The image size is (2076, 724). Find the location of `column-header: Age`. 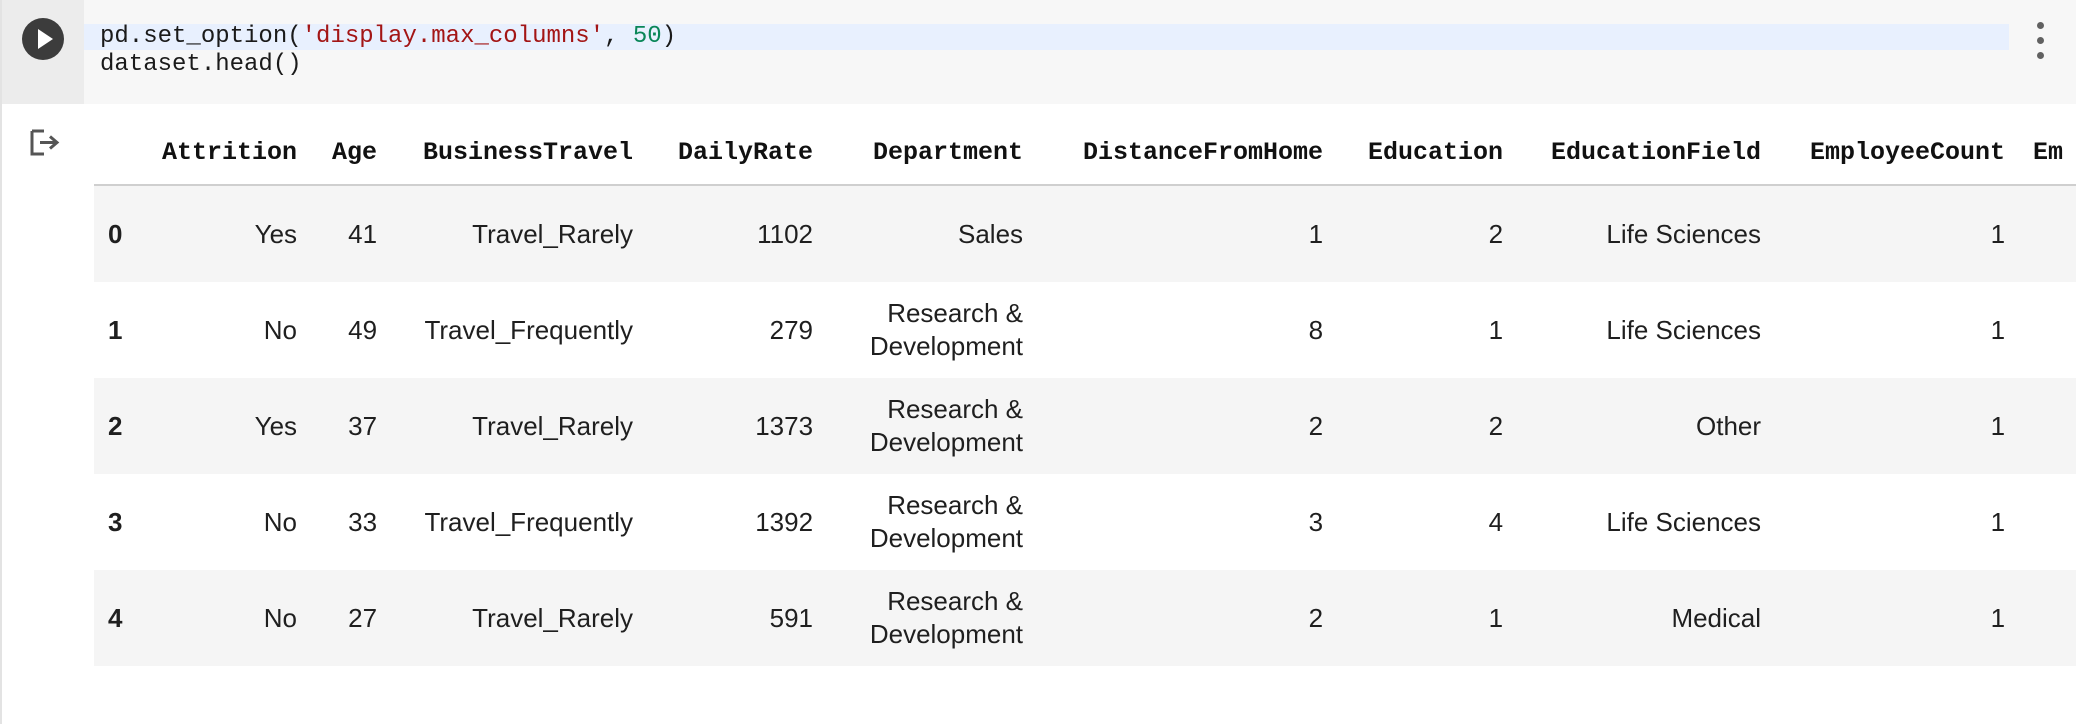

column-header: Age is located at coordinates (351, 157).